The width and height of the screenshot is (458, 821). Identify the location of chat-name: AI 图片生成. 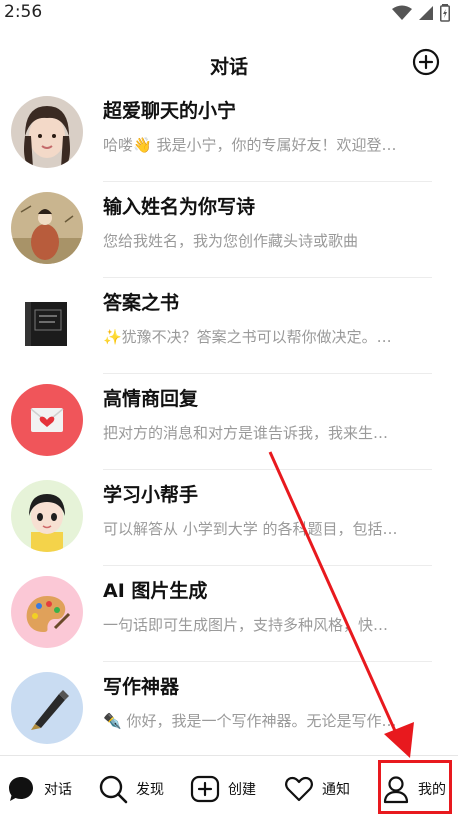
(155, 591).